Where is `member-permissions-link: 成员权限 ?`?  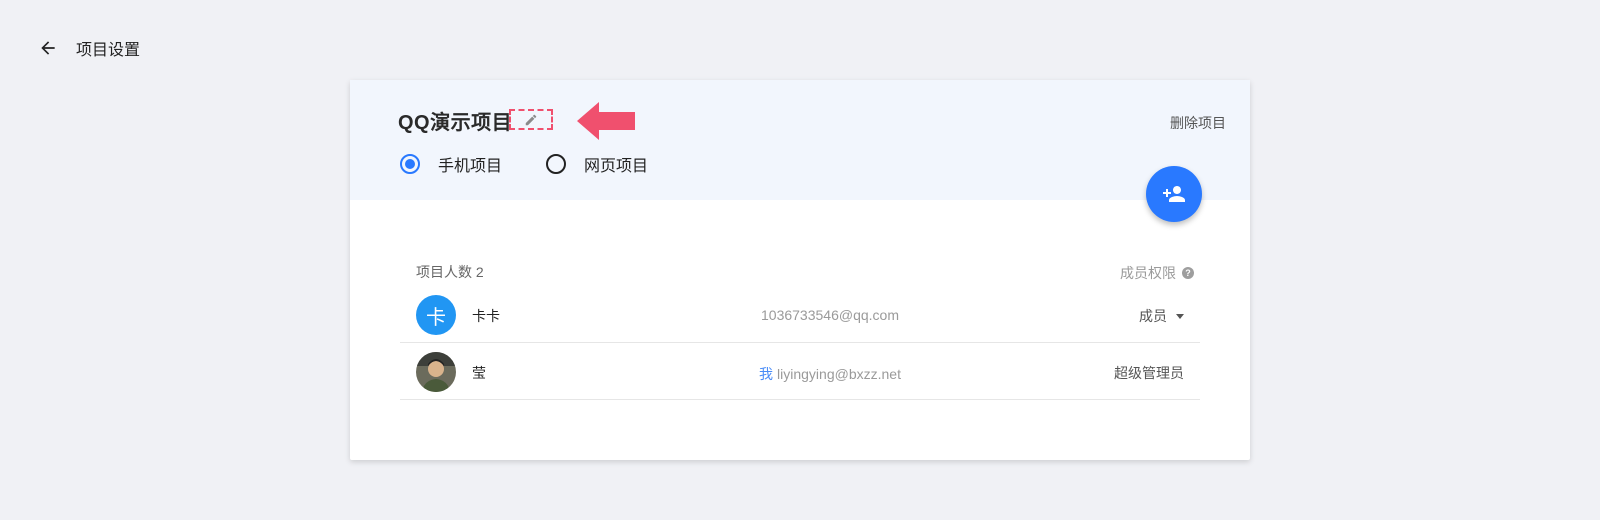
member-permissions-link: 成员权限 ? is located at coordinates (1157, 273).